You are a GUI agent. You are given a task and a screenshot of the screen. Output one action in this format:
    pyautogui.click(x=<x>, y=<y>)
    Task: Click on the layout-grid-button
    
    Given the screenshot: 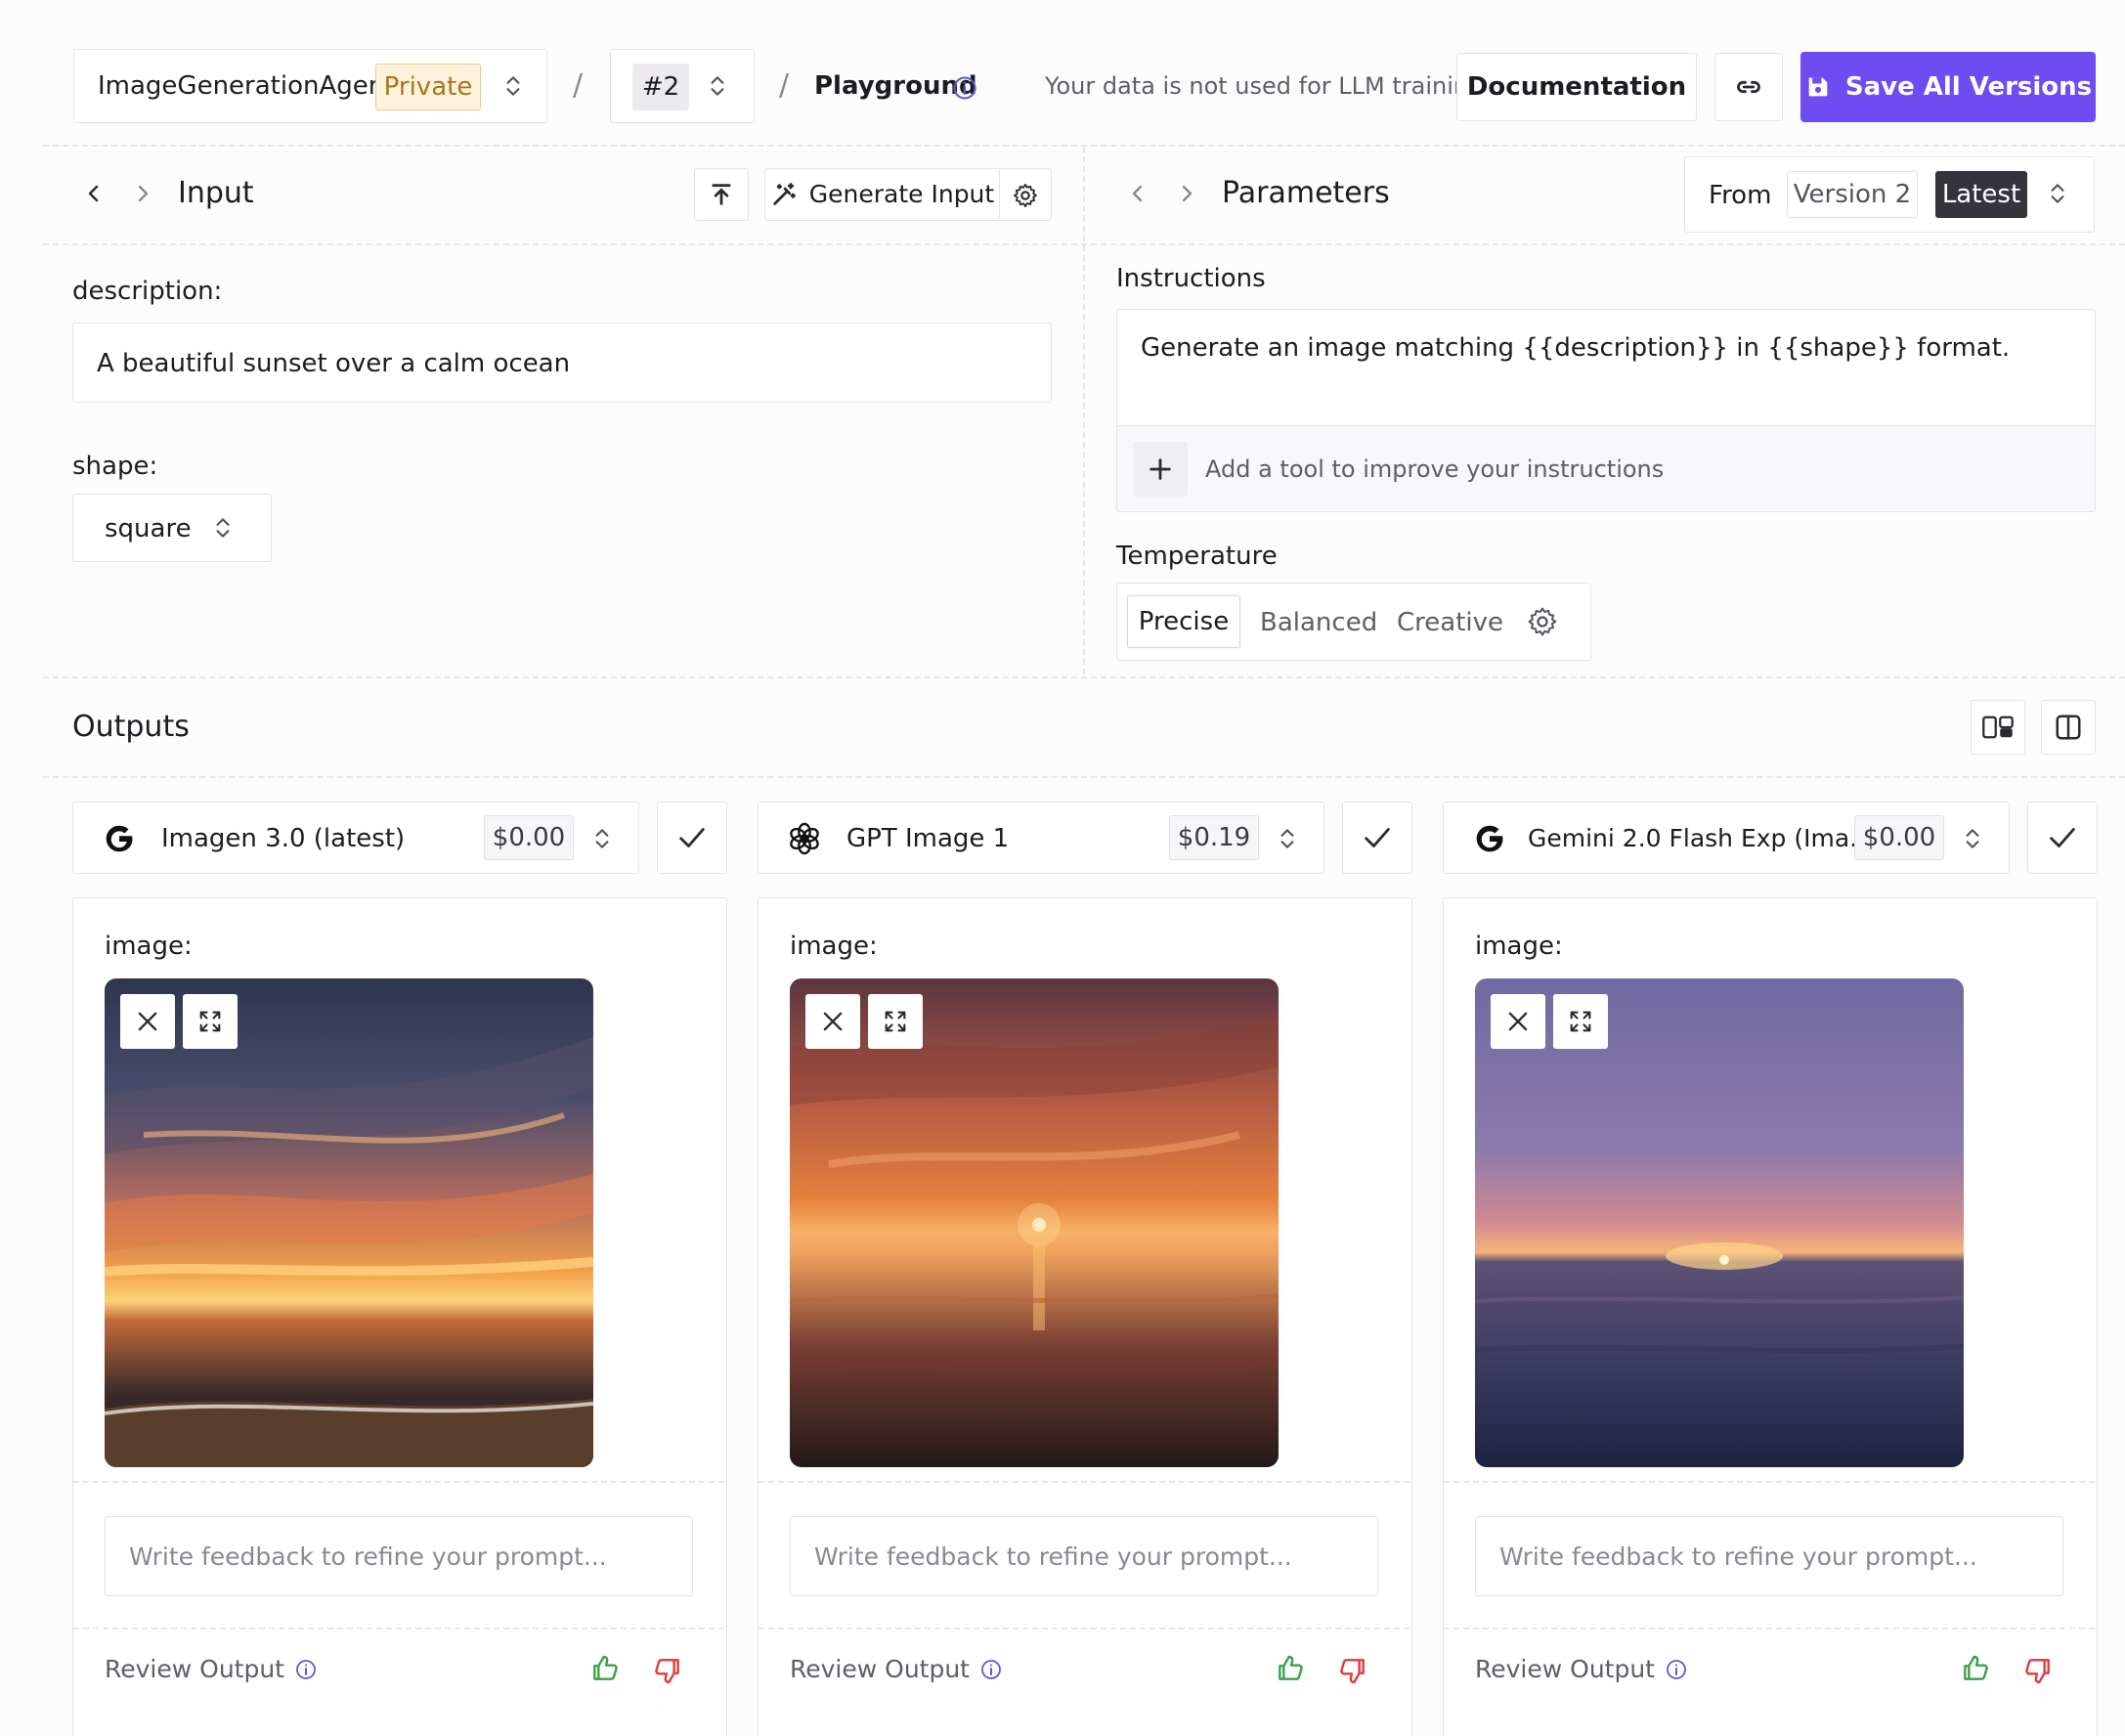 What is the action you would take?
    pyautogui.click(x=1998, y=727)
    